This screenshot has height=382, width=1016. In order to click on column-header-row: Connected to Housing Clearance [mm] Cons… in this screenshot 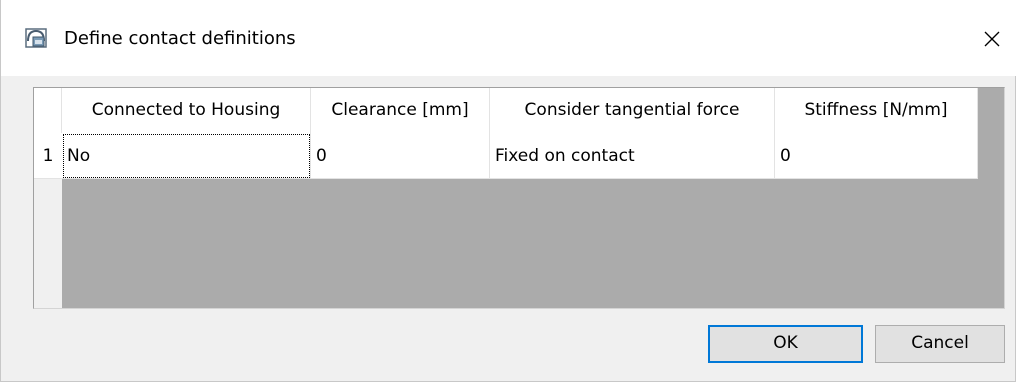, I will do `click(506, 111)`.